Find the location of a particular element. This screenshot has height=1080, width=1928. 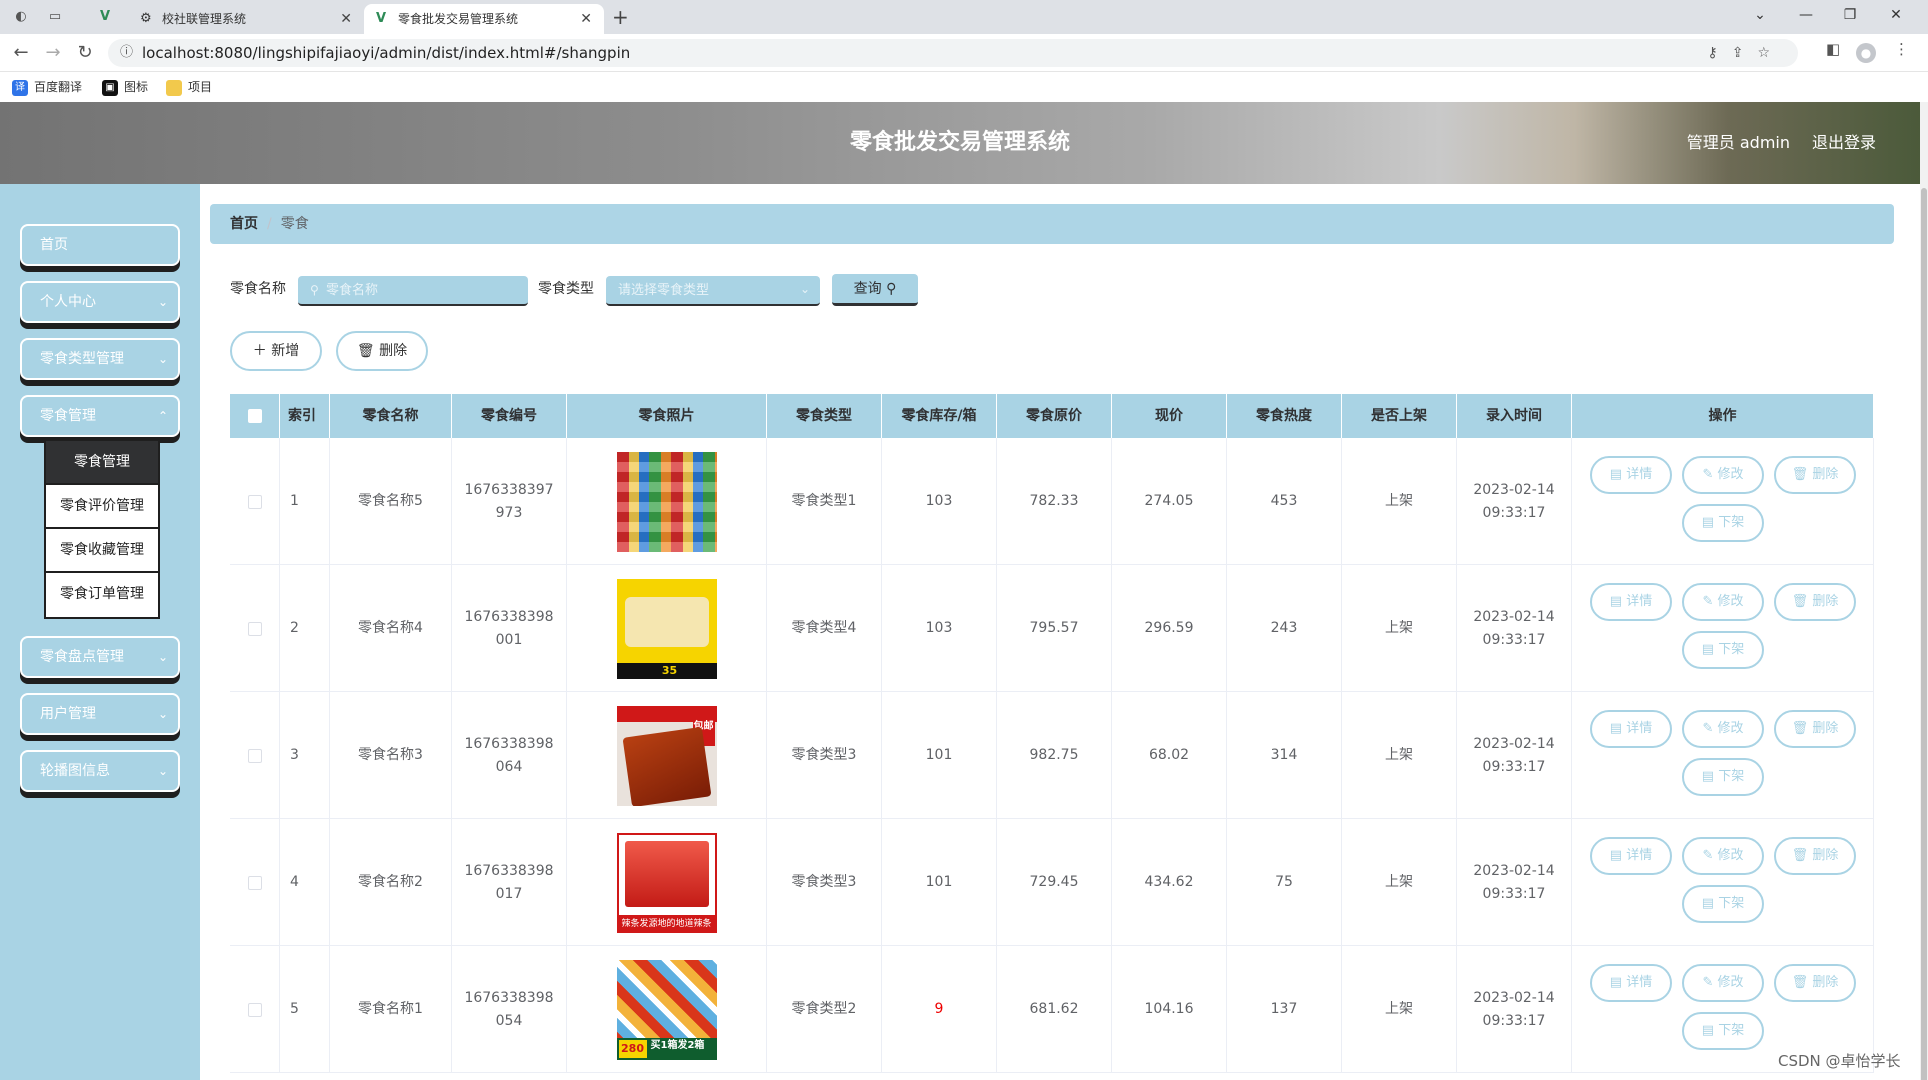

tab-search-icon: ⌄ is located at coordinates (1760, 15).